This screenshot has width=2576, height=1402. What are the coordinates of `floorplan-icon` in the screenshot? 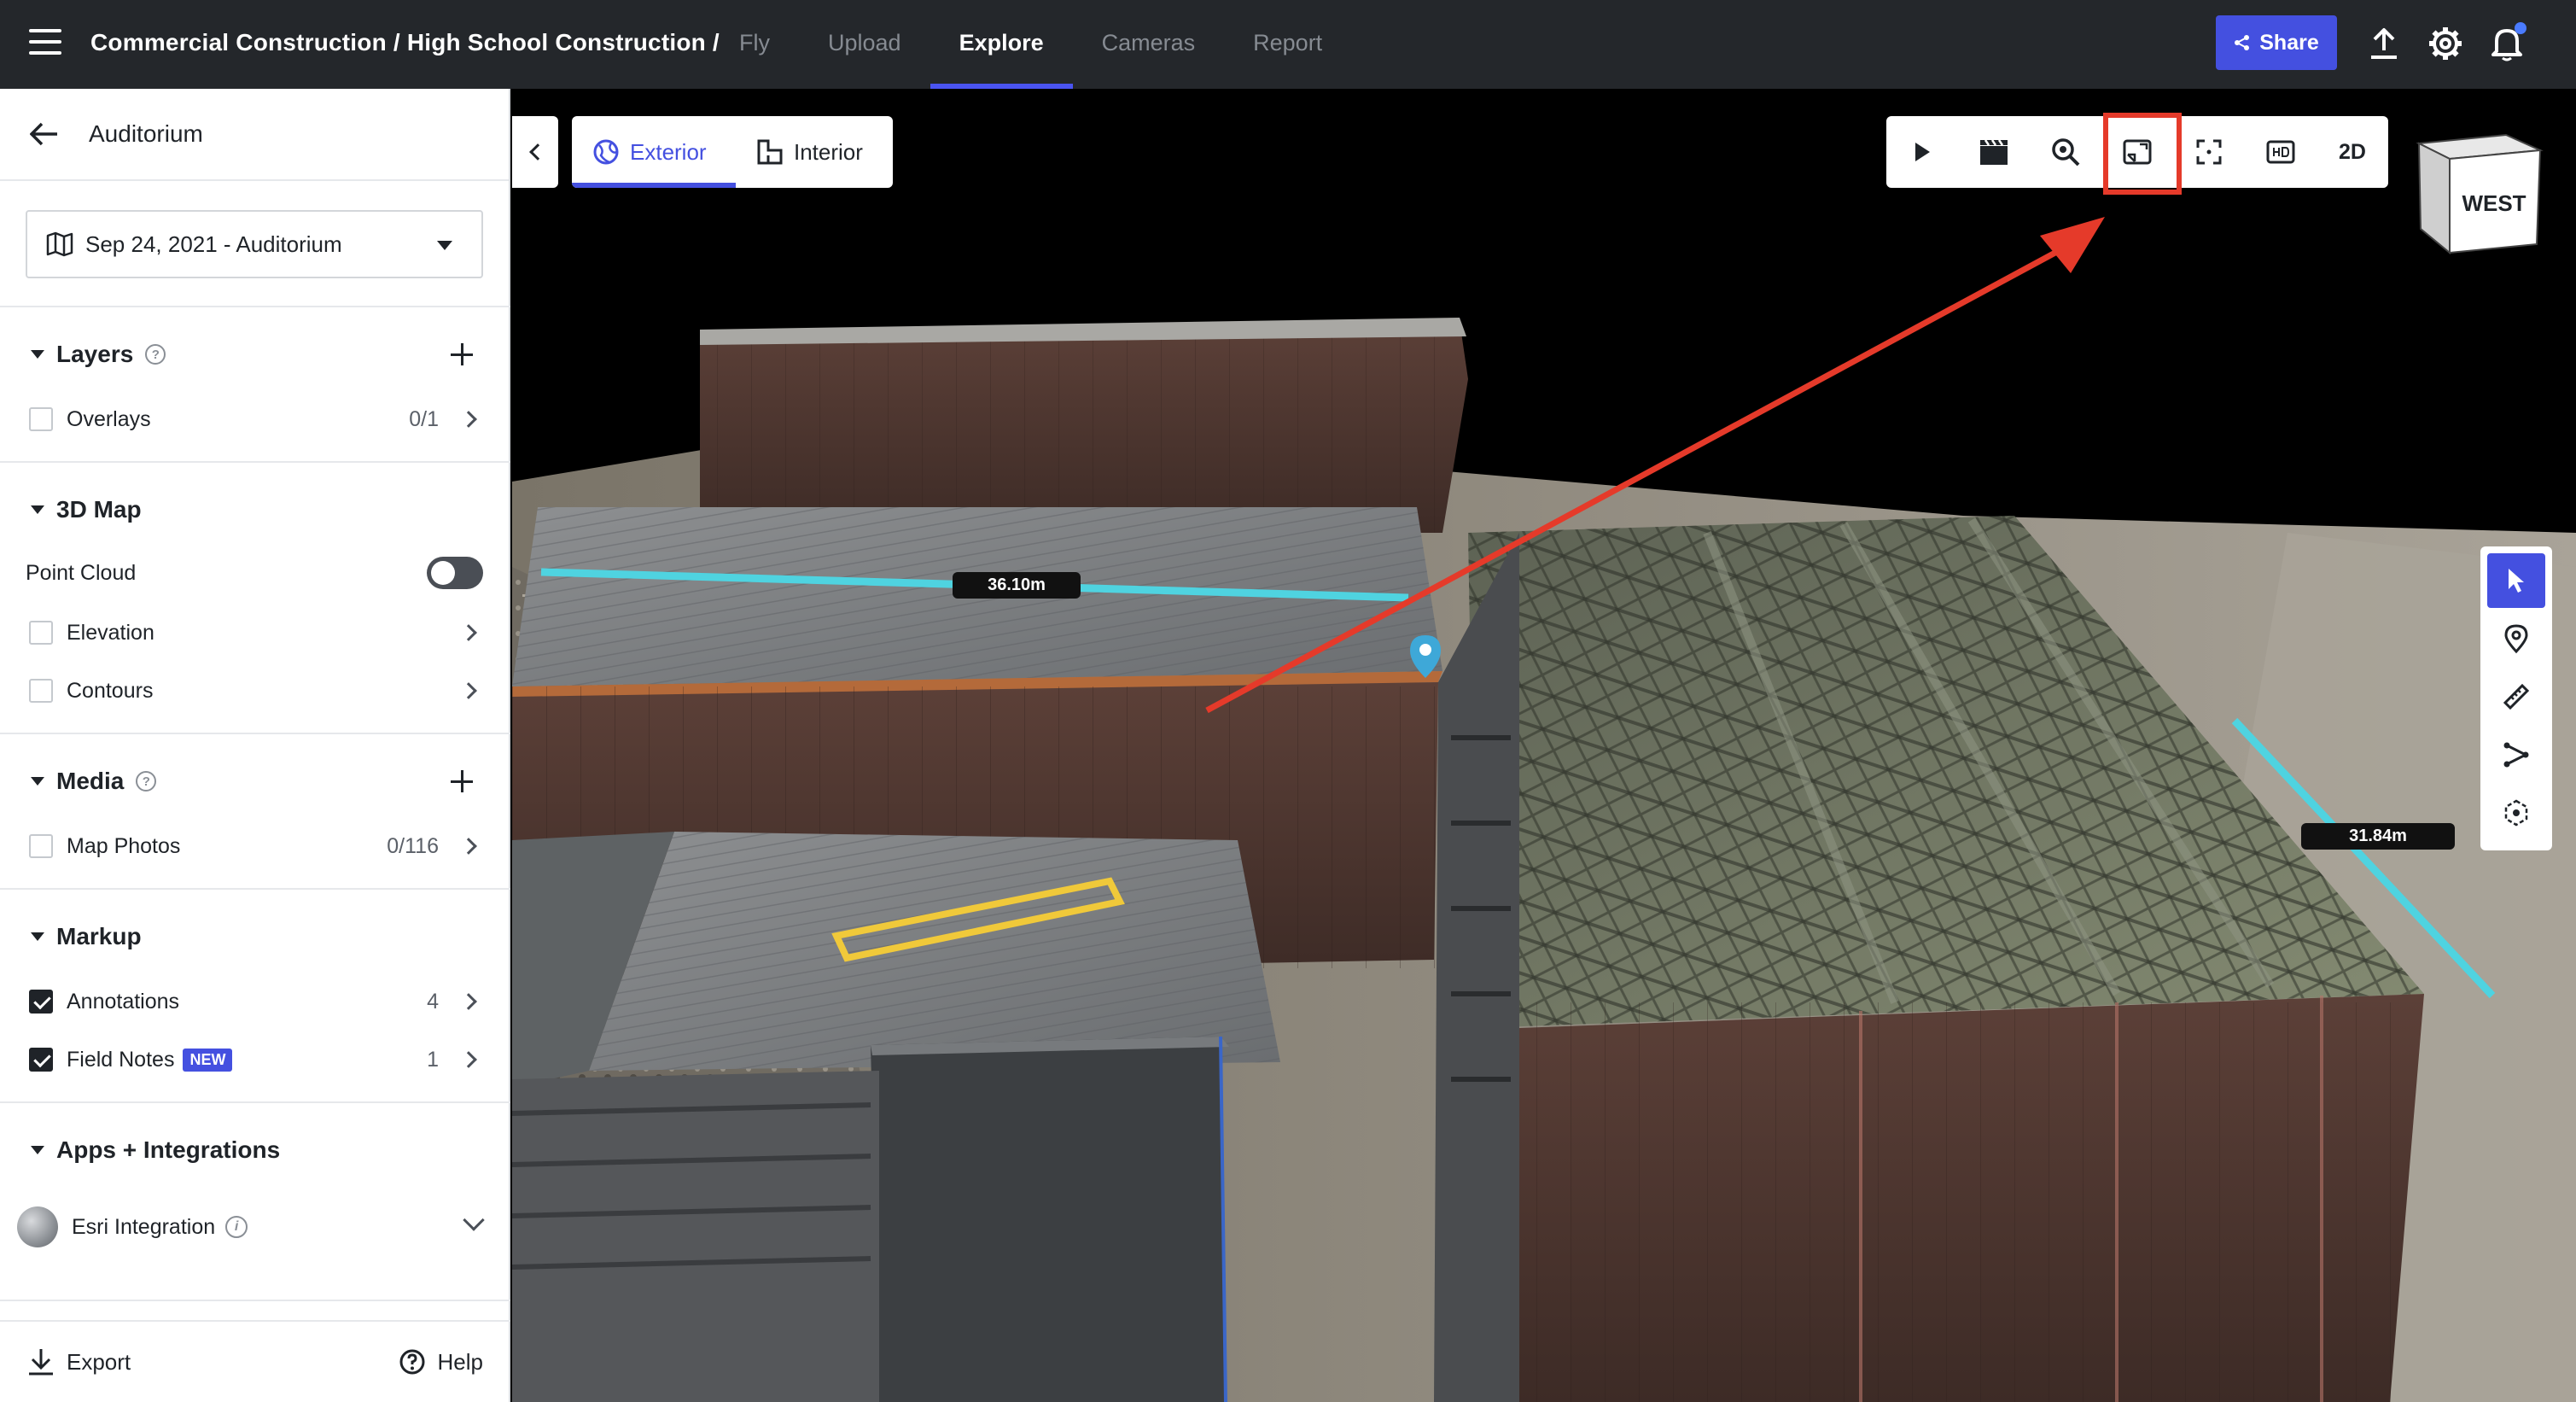 It's located at (770, 152).